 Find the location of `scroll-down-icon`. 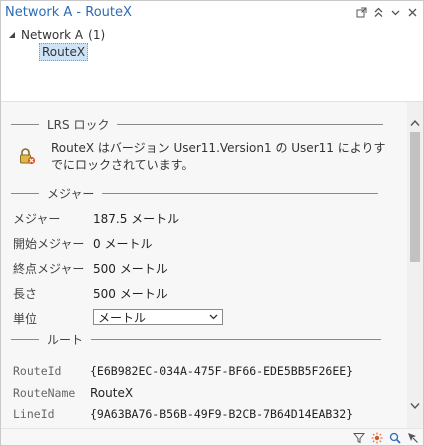

scroll-down-icon is located at coordinates (415, 406).